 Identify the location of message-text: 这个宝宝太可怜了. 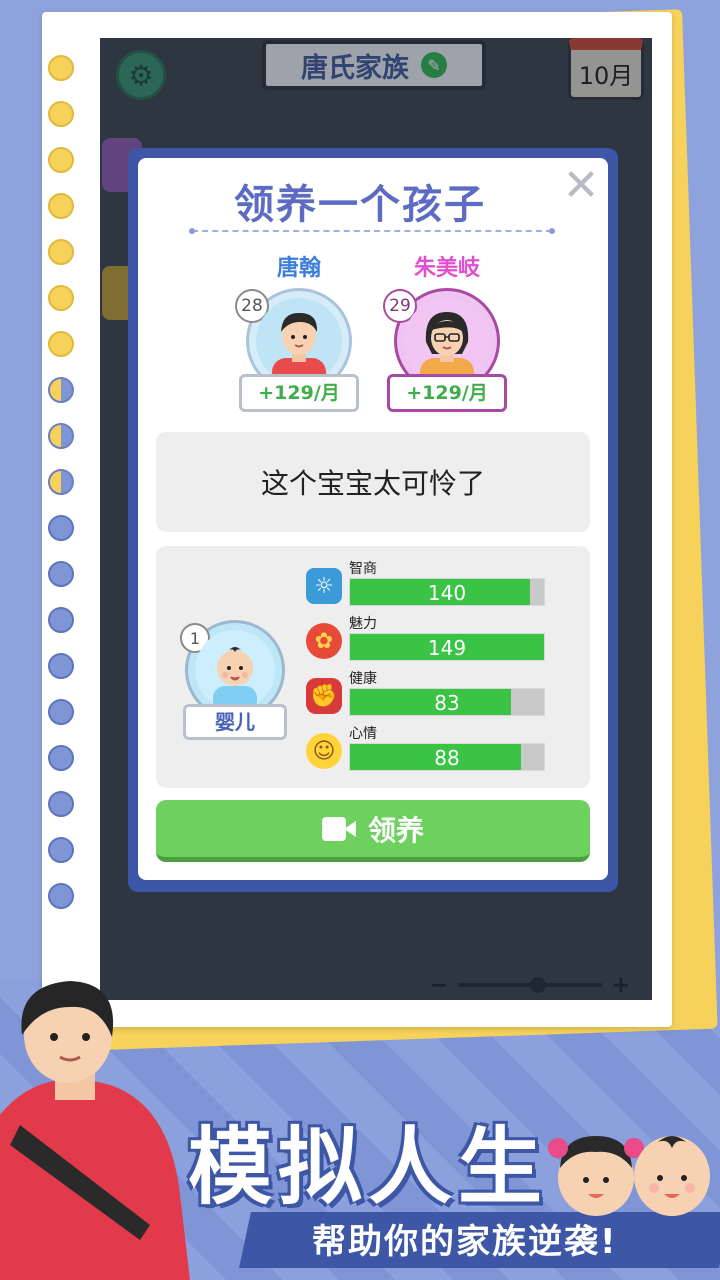
(372, 483).